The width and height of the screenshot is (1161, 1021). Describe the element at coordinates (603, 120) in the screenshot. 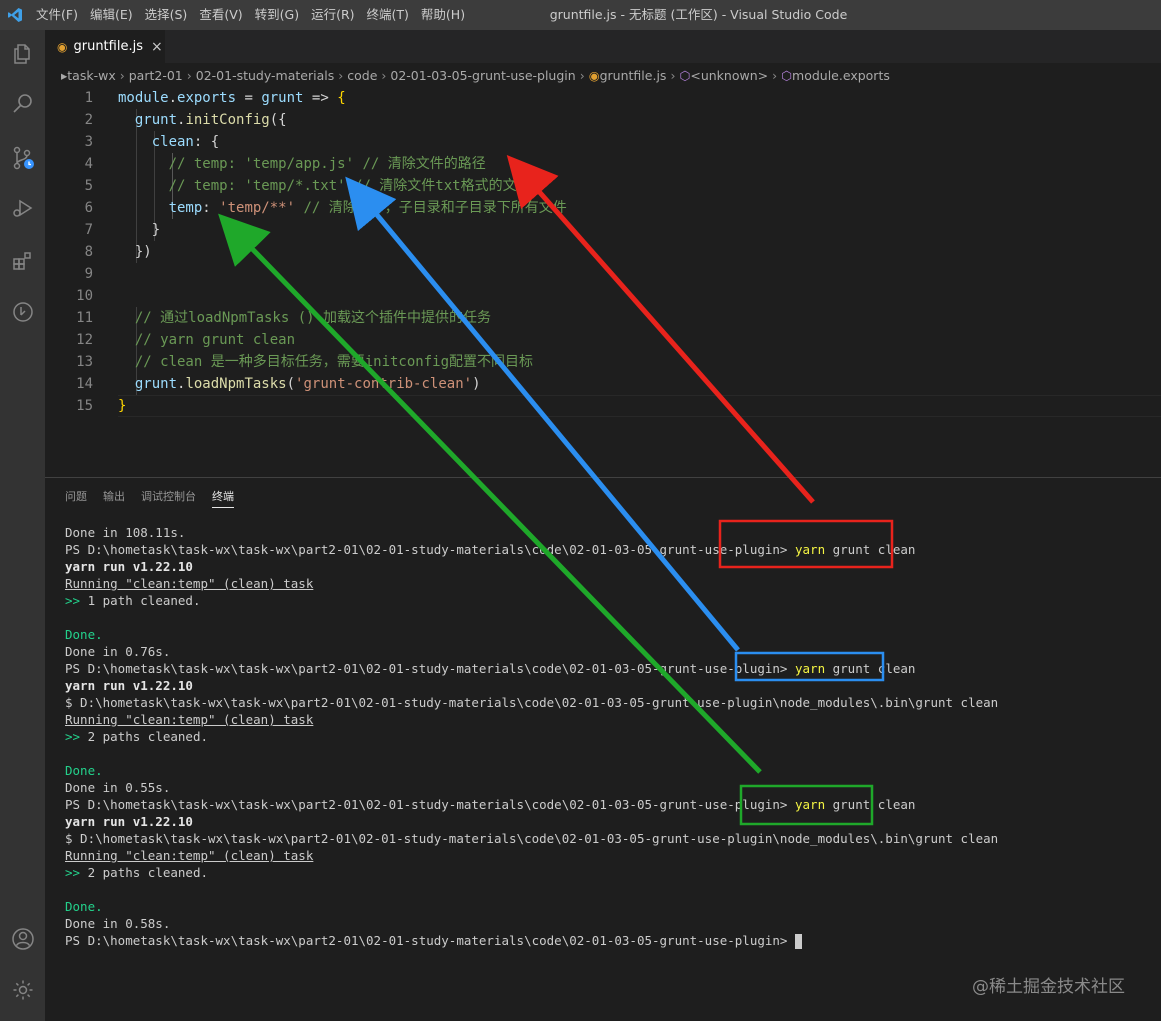

I see `code-line: 2 grunt.initConfig({` at that location.